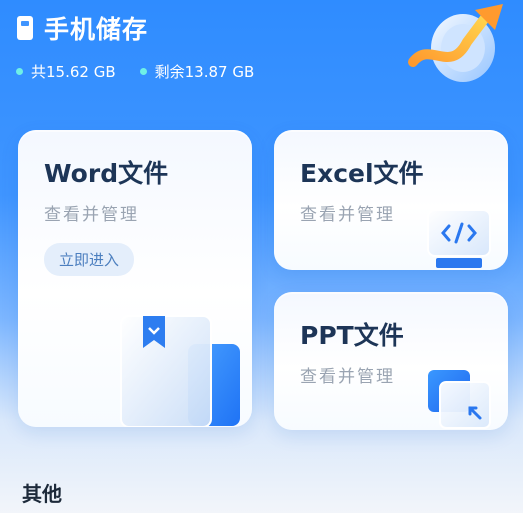  What do you see at coordinates (204, 72) in the screenshot?
I see `free-storage-label: 剩余13.87 GB` at bounding box center [204, 72].